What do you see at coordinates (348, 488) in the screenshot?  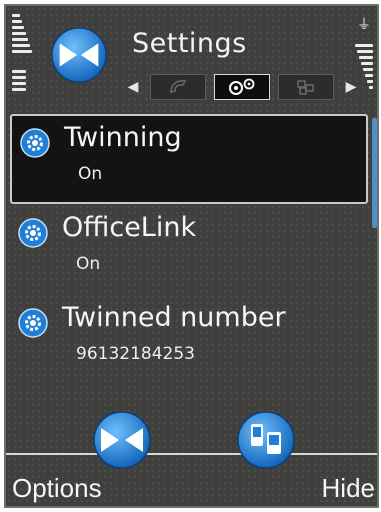 I see `hide-softkey: Hide` at bounding box center [348, 488].